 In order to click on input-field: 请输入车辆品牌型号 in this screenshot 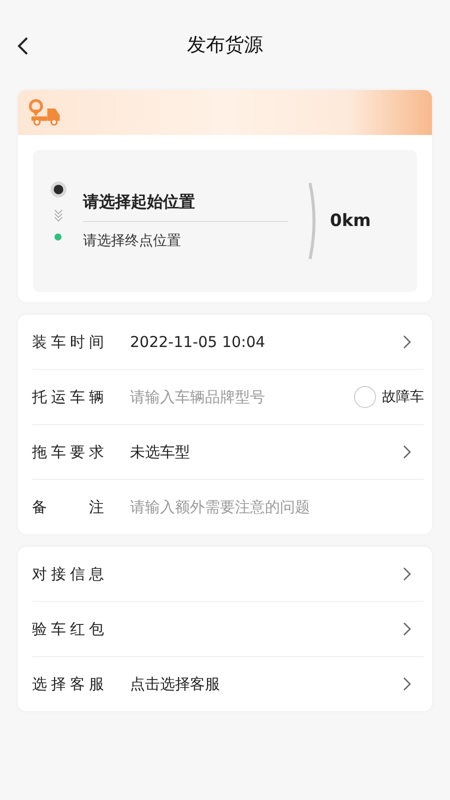, I will do `click(242, 397)`.